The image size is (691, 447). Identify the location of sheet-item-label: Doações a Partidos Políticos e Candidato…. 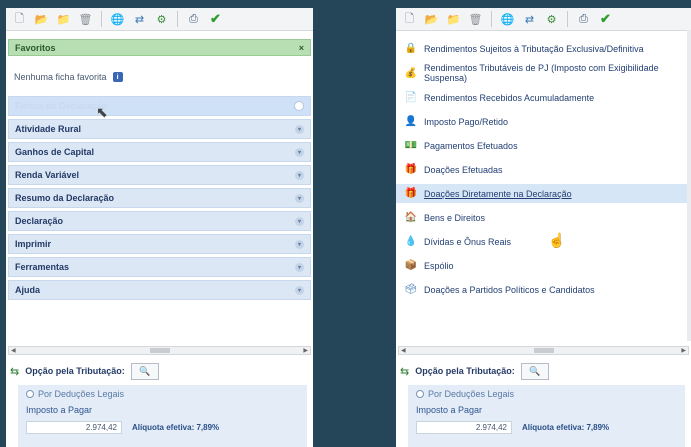
(509, 289).